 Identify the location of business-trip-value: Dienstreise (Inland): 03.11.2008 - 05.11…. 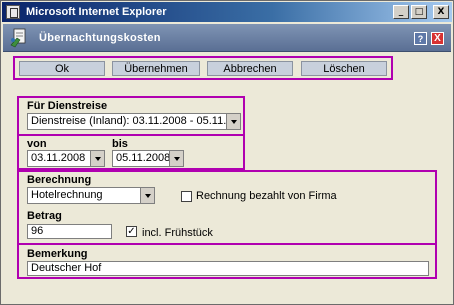
(136, 121).